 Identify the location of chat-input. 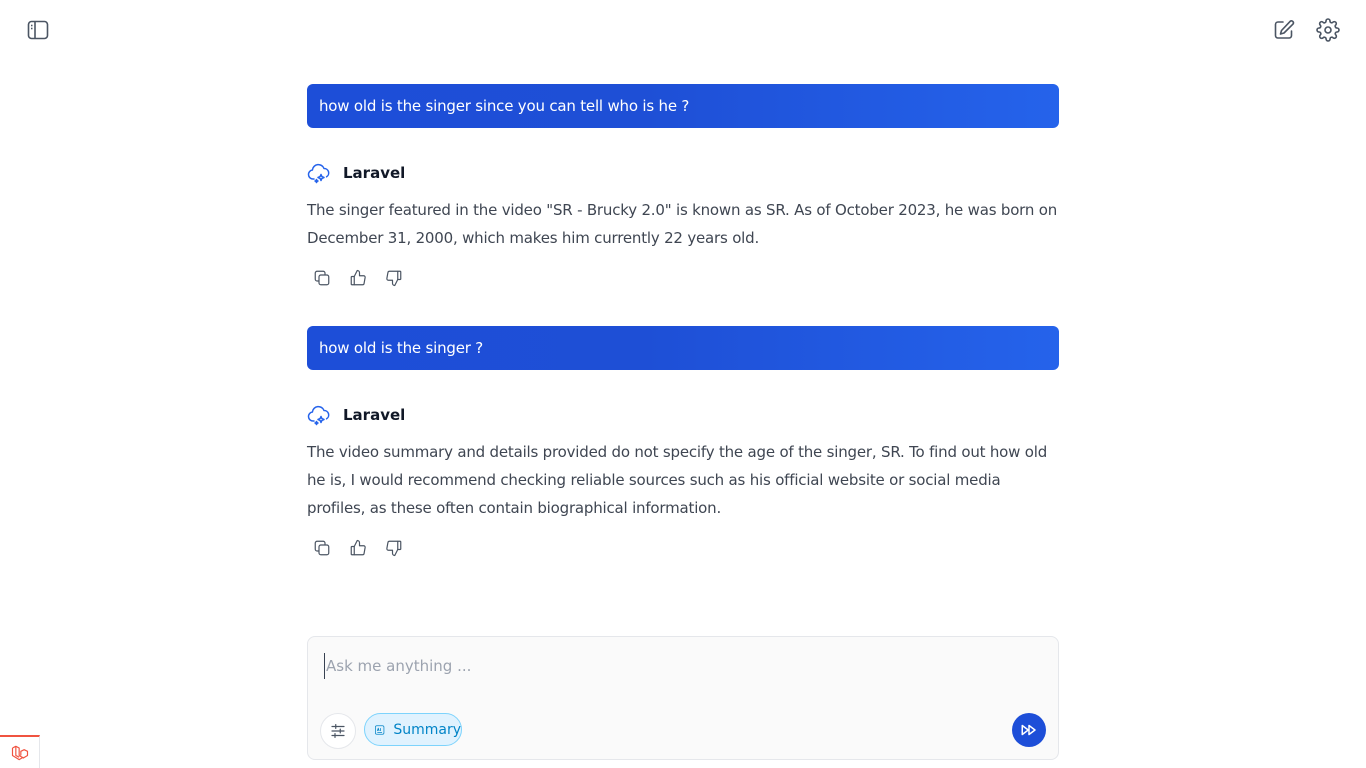
(674, 666).